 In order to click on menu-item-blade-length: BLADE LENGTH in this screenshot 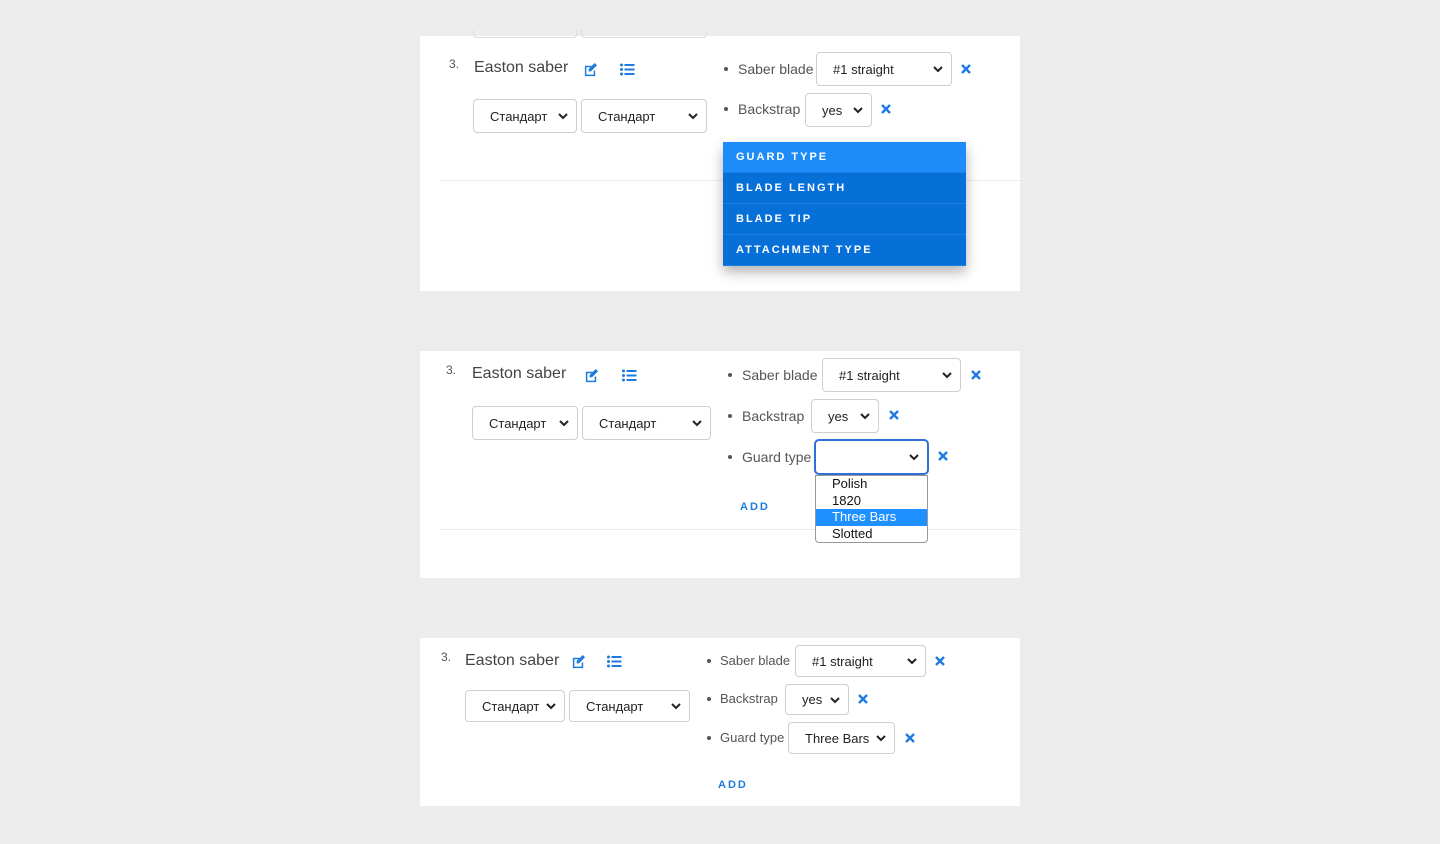, I will do `click(844, 188)`.